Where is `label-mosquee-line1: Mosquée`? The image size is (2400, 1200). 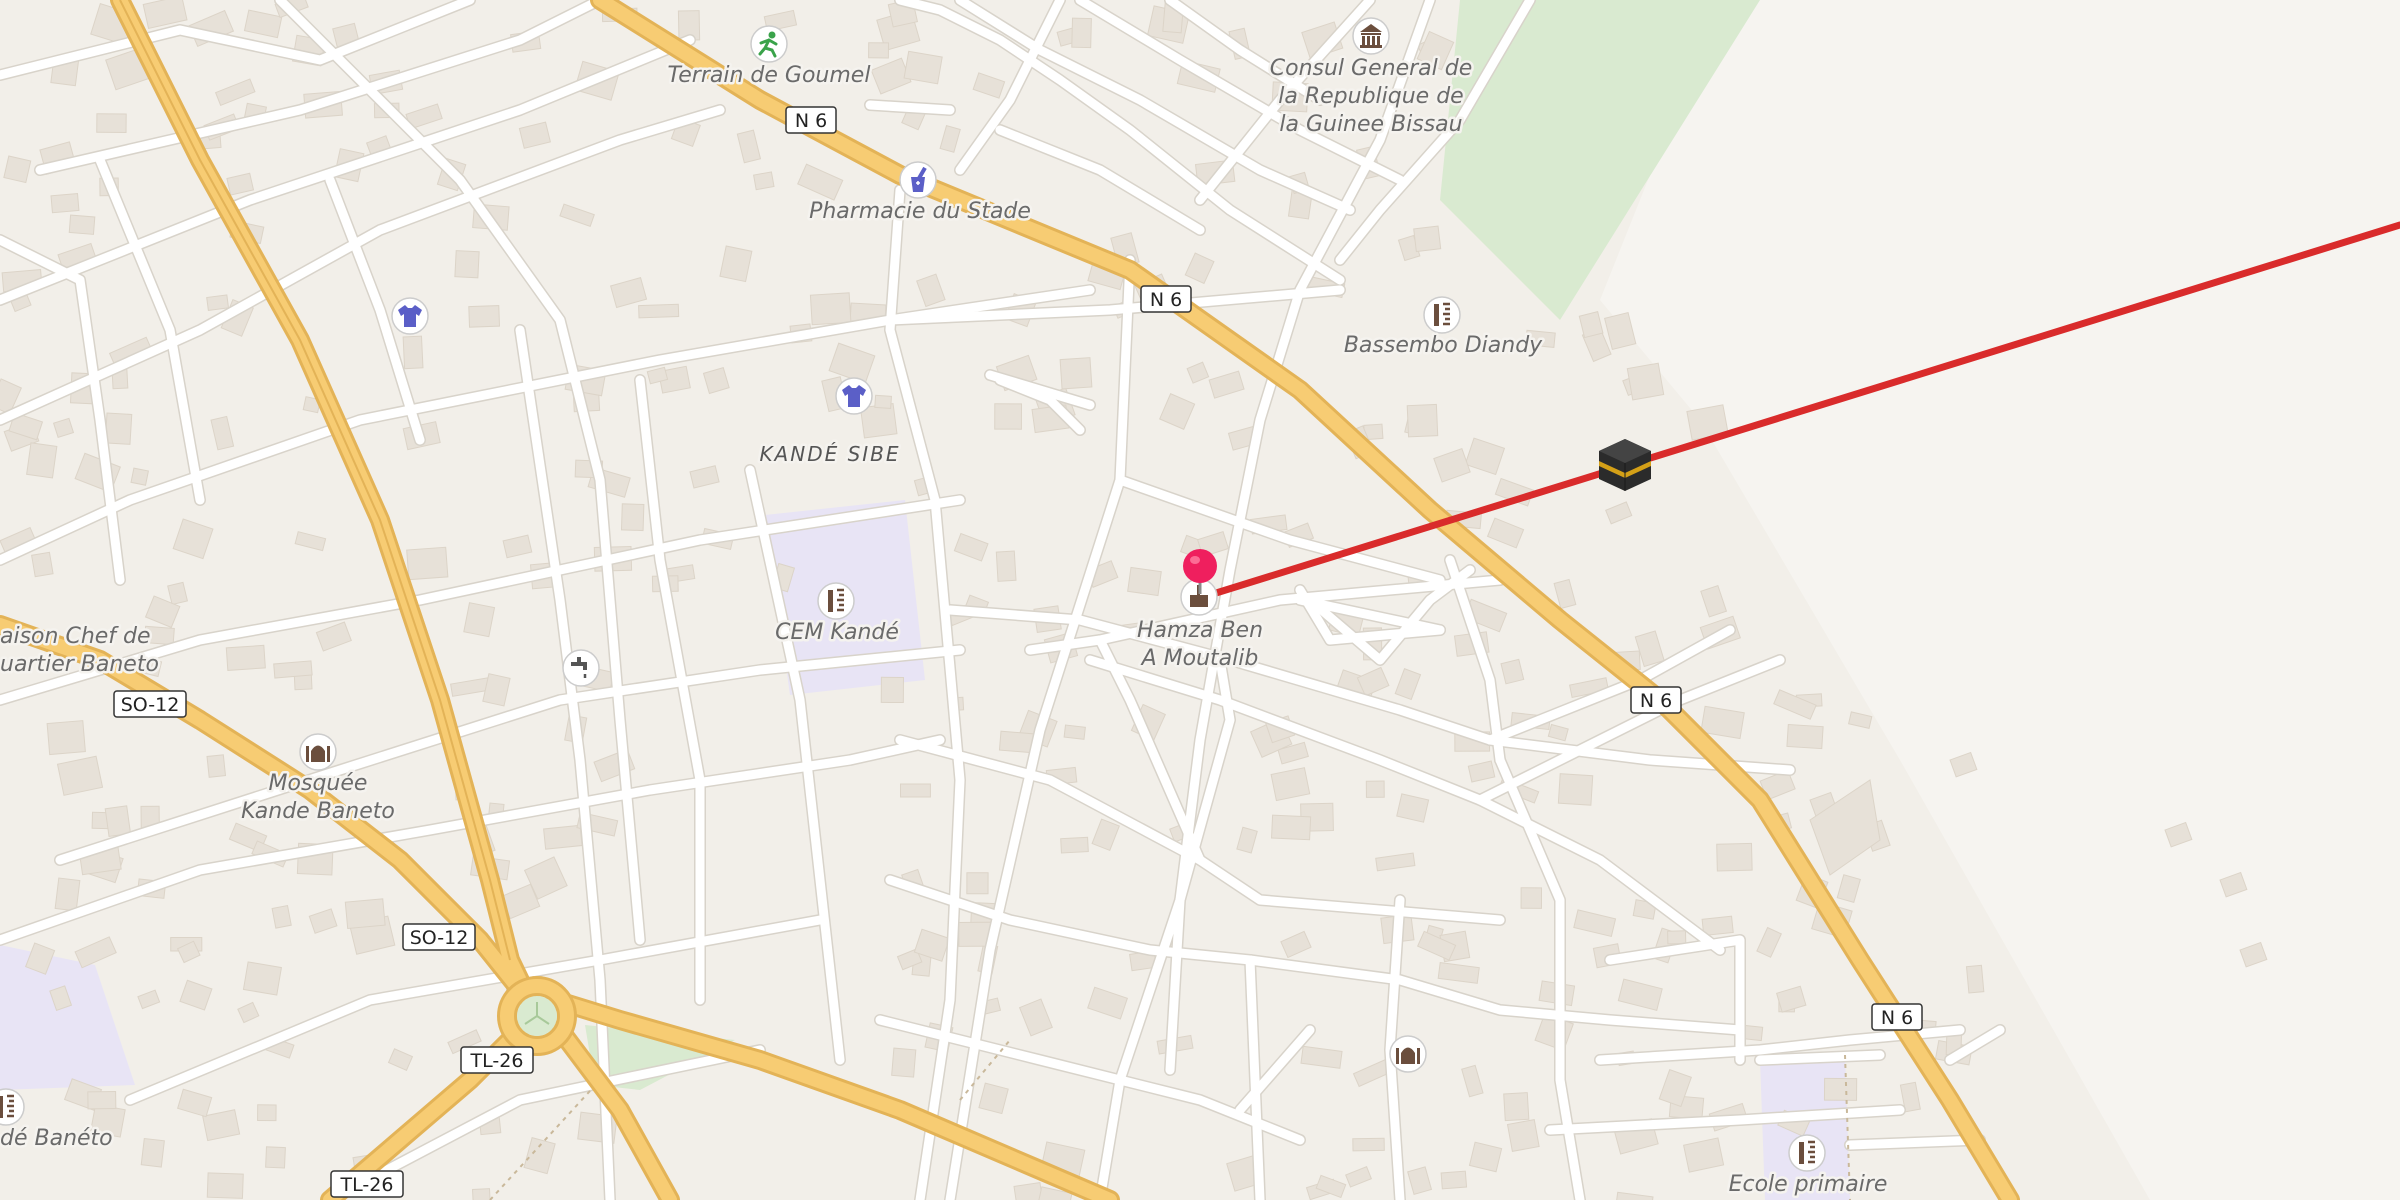 label-mosquee-line1: Mosquée is located at coordinates (318, 783).